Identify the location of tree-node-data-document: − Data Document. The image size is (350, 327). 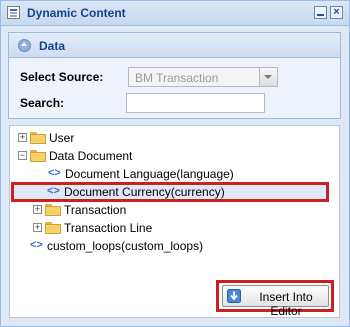
(160, 156).